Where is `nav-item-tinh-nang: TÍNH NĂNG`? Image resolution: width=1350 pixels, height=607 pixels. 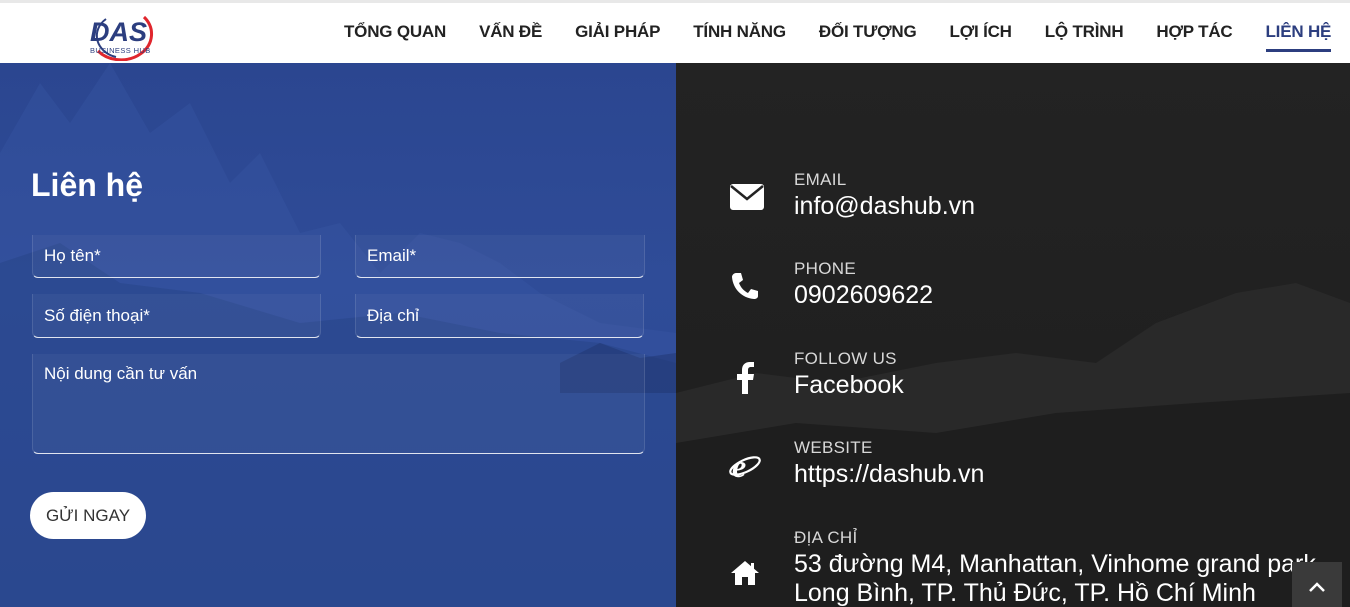 nav-item-tinh-nang: TÍNH NĂNG is located at coordinates (739, 37).